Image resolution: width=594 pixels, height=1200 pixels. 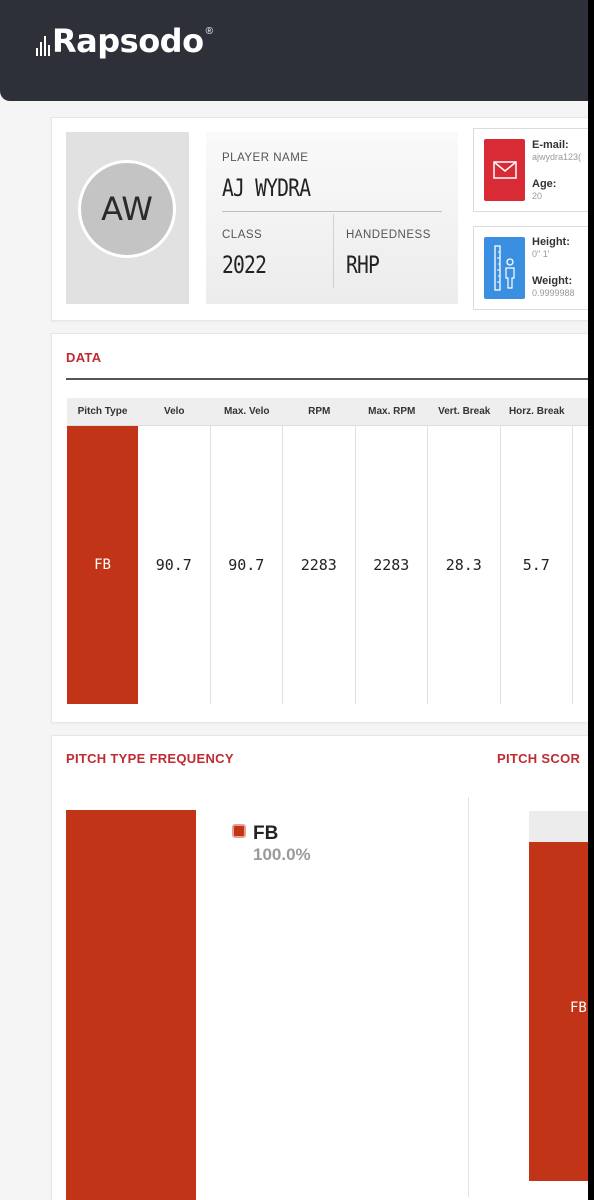 I want to click on data-section-title: DATA, so click(x=84, y=357).